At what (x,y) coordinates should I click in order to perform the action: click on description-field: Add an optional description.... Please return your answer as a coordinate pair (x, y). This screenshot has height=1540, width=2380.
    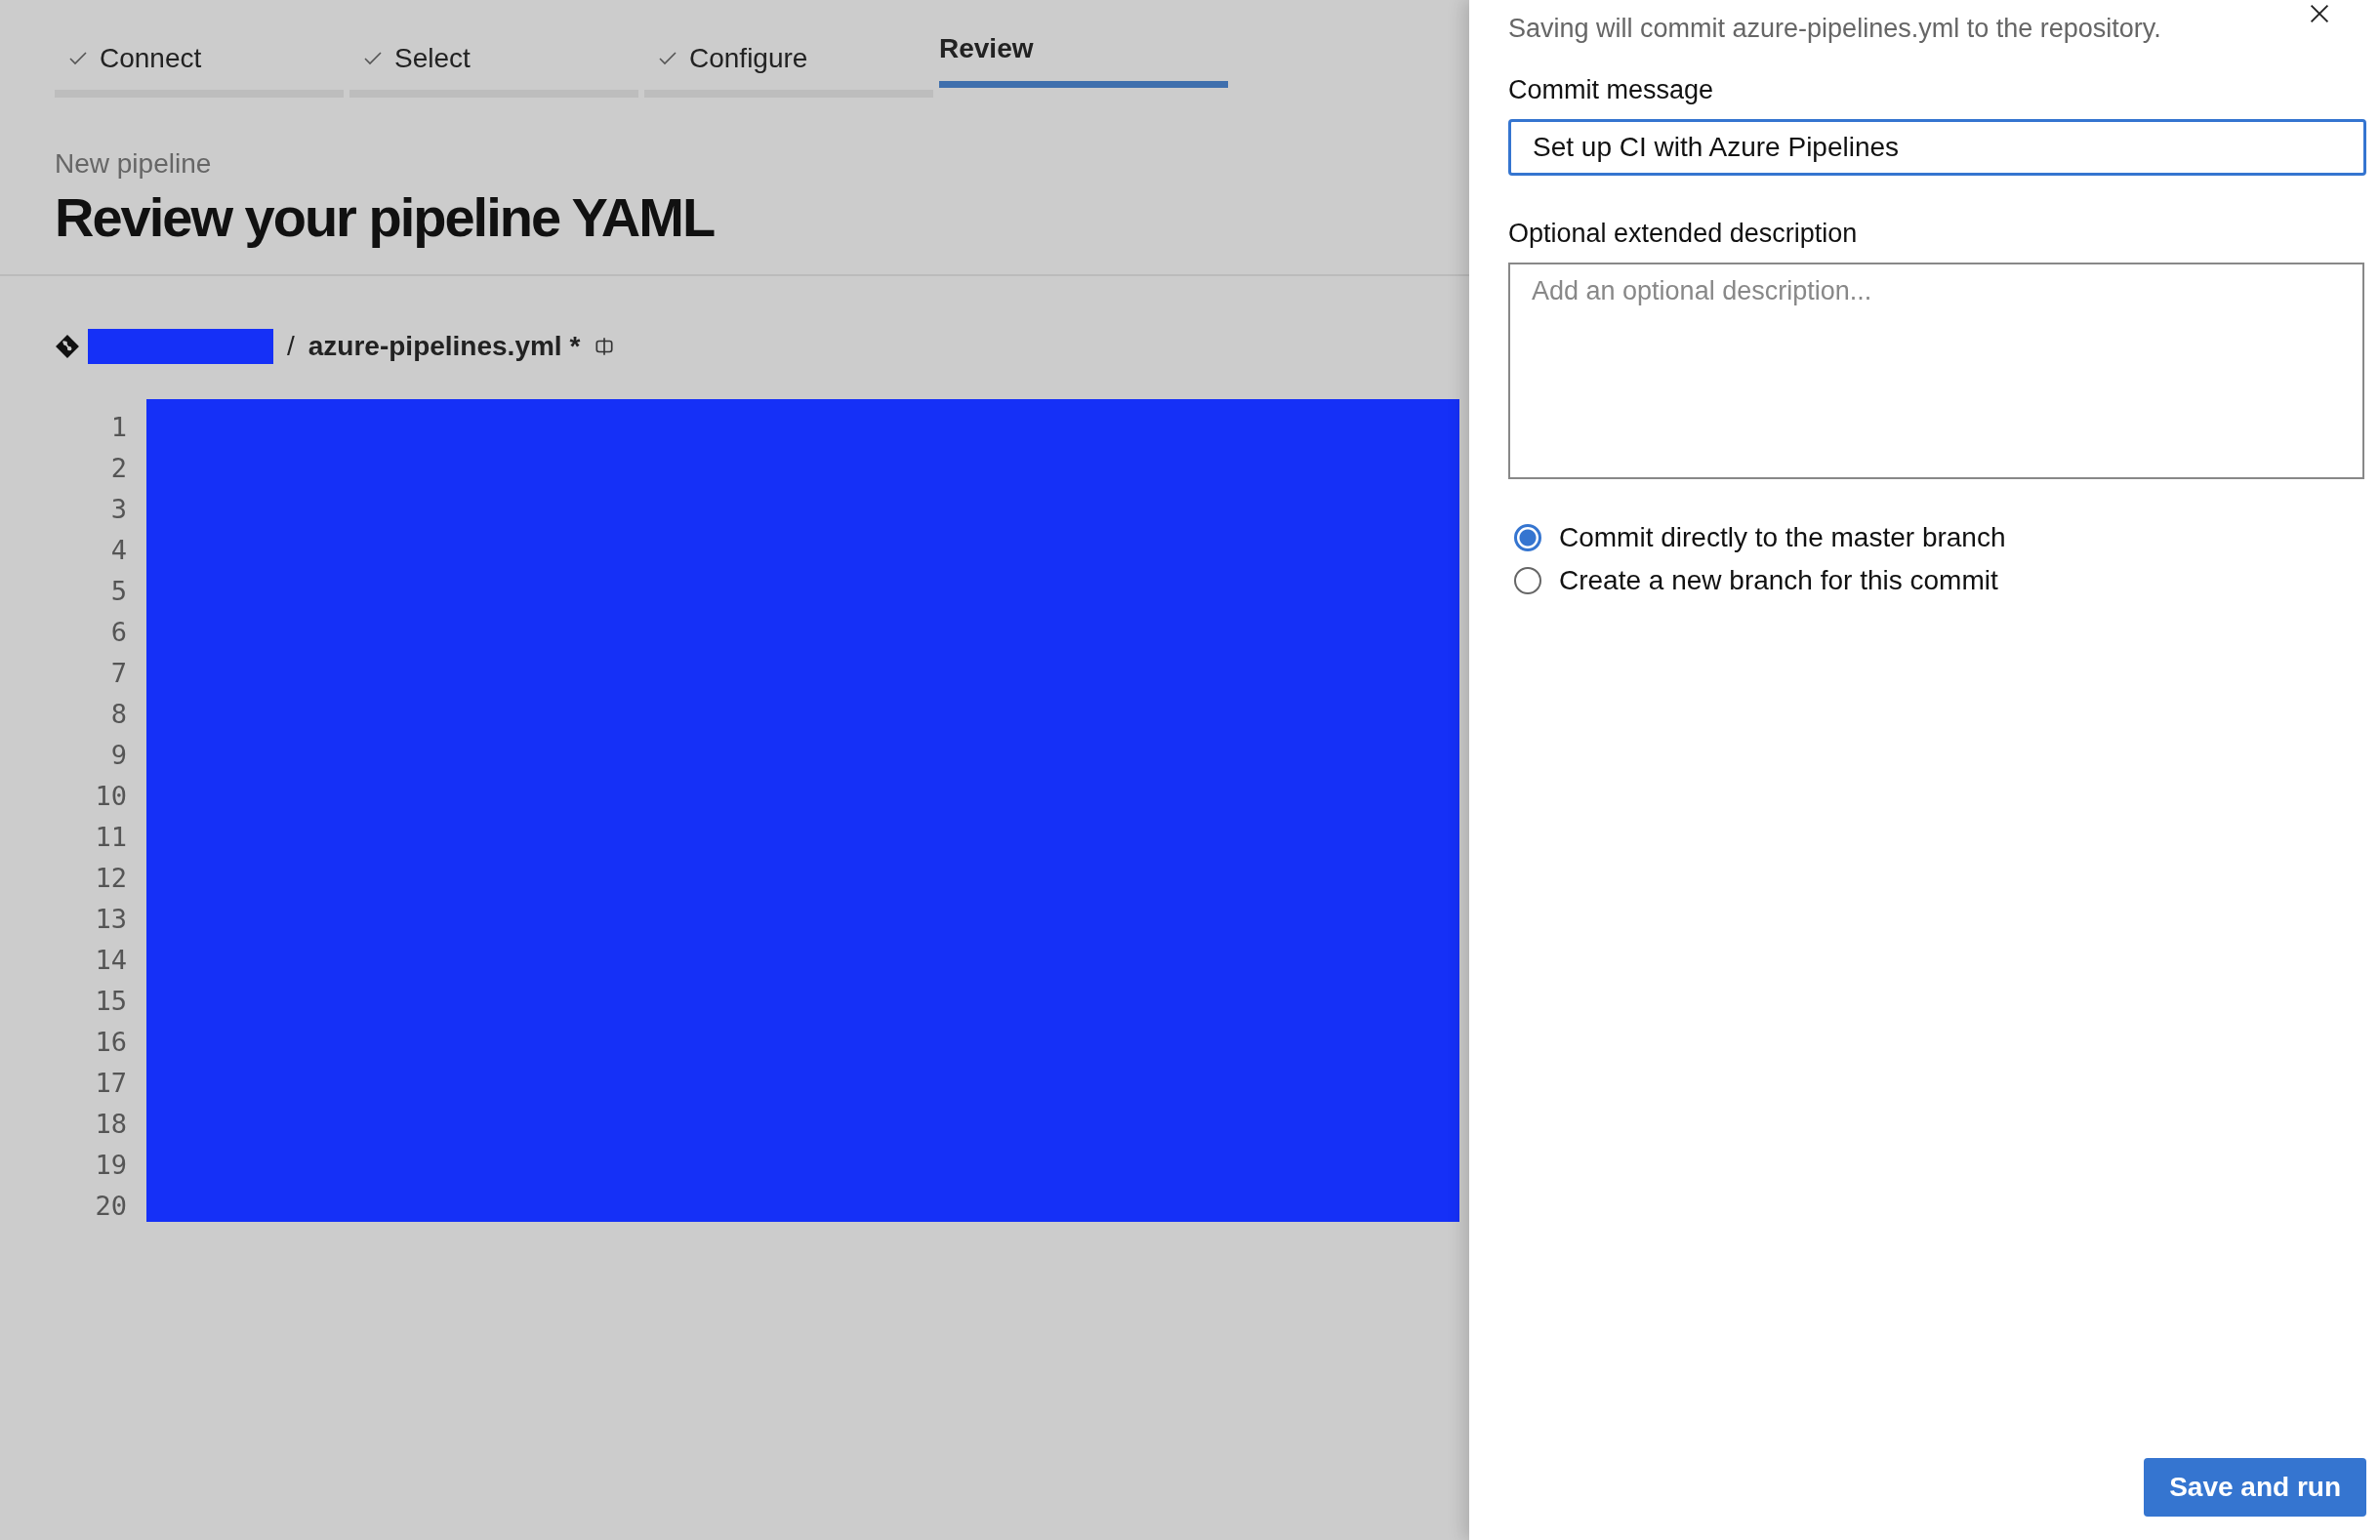
    Looking at the image, I should click on (1936, 371).